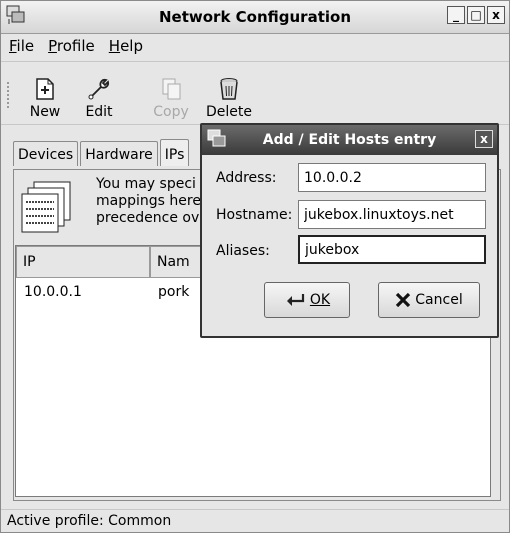  Describe the element at coordinates (392, 249) in the screenshot. I see `aliases-field` at that location.